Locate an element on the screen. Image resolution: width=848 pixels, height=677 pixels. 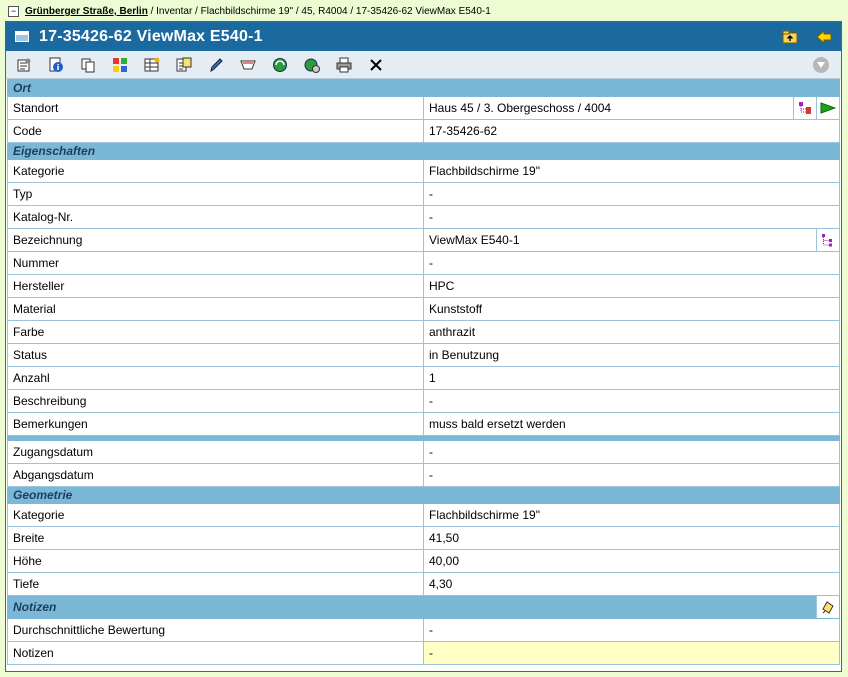
table-row: Zugangsdatum - is located at coordinates (423, 452).